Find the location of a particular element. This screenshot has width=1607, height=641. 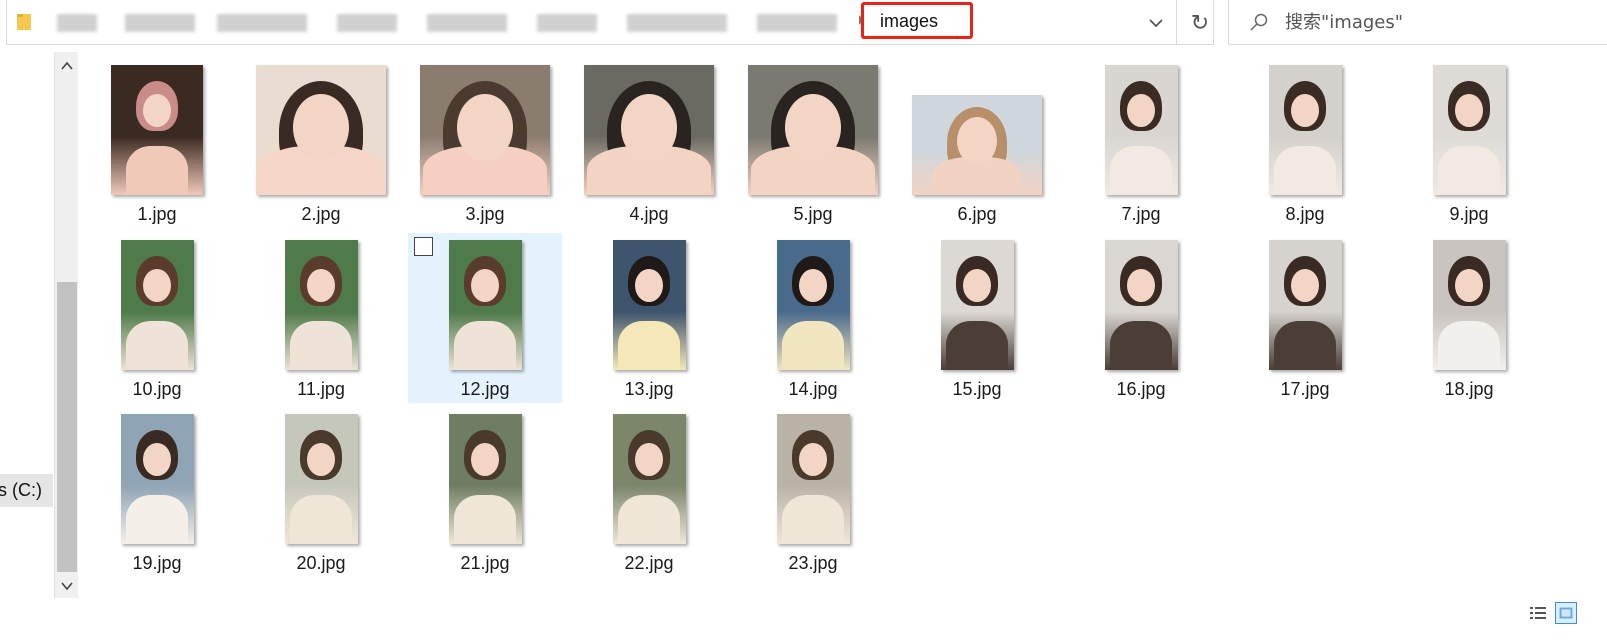

file-item: 8.jpg is located at coordinates (1305, 143).